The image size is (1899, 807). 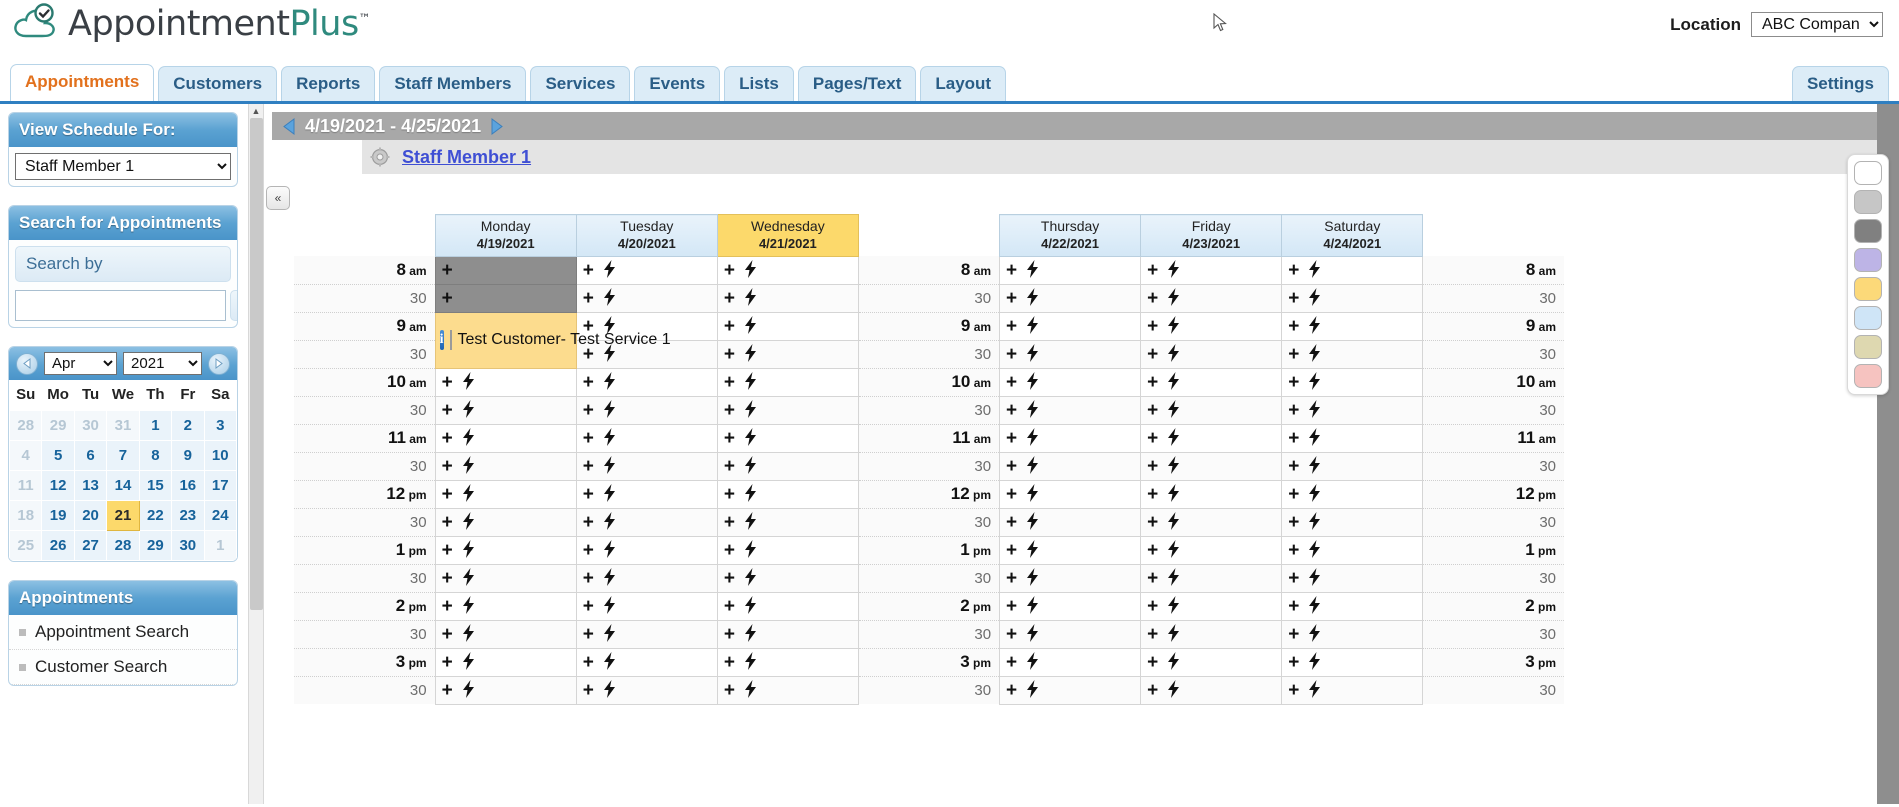 What do you see at coordinates (82, 82) in the screenshot?
I see `tab-appointments: Appointments` at bounding box center [82, 82].